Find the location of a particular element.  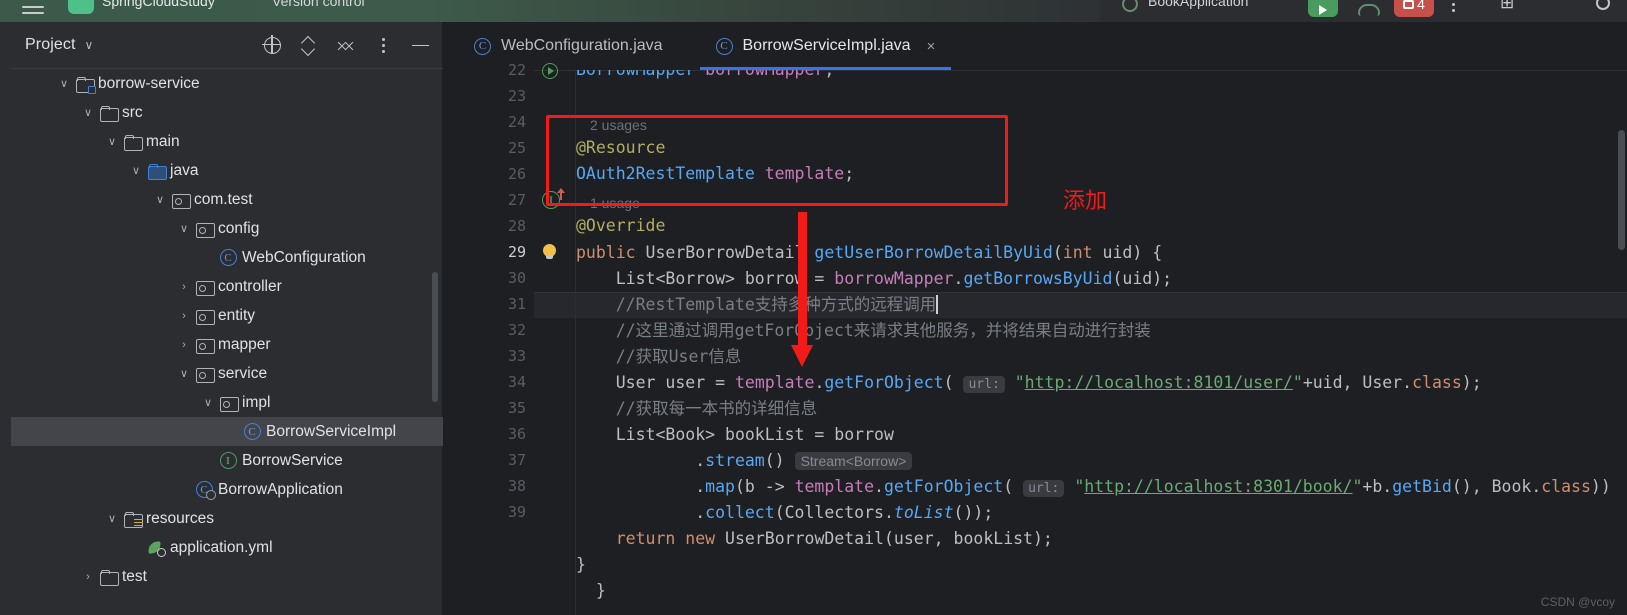

hide-icon is located at coordinates (420, 45).